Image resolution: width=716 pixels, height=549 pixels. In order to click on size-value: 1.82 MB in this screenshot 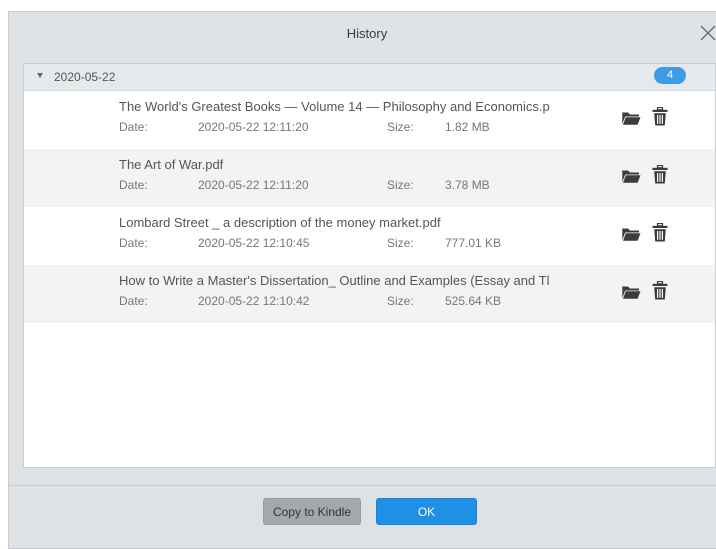, I will do `click(467, 127)`.